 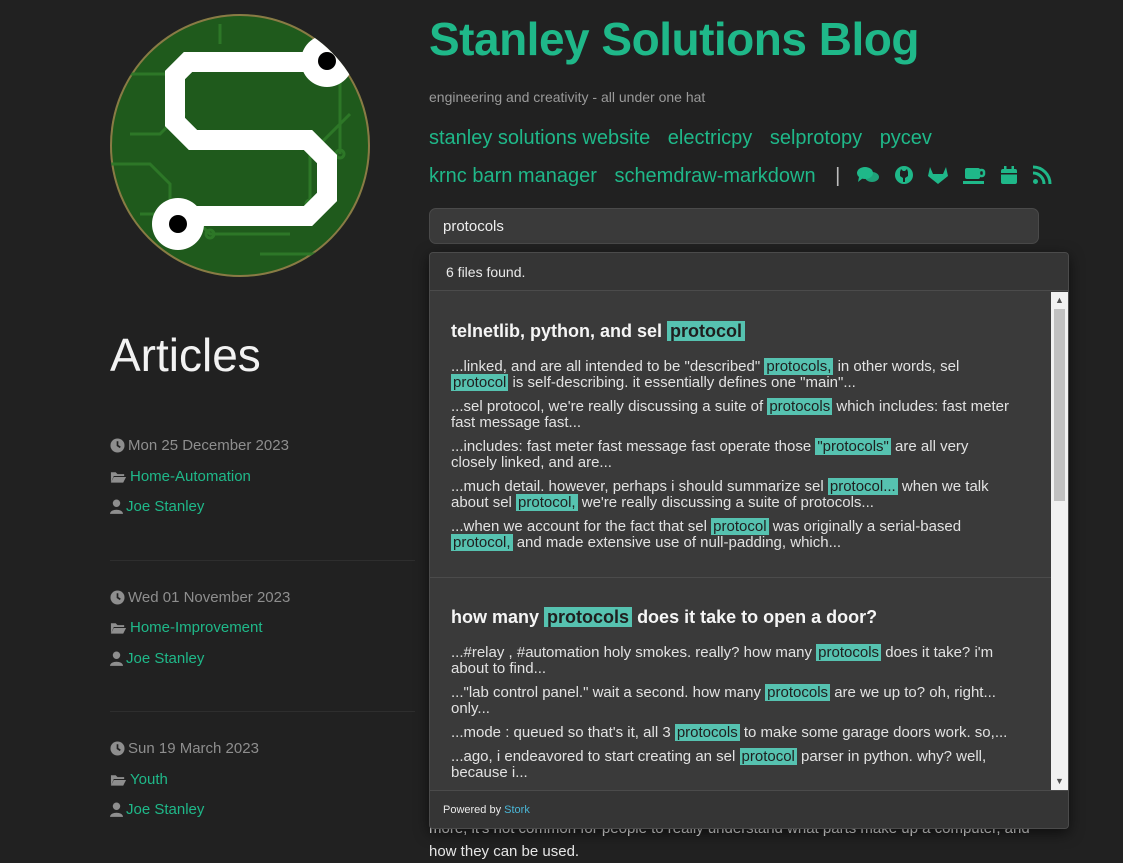 I want to click on excerpt-text: which includes: fast meter, so click(x=920, y=406).